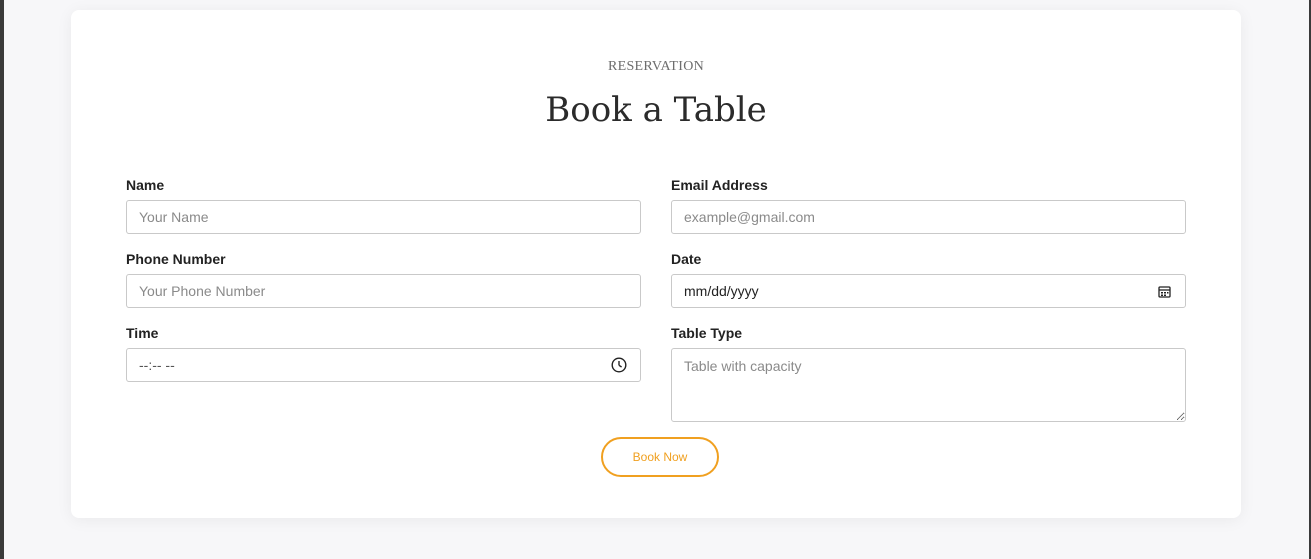  Describe the element at coordinates (157, 365) in the screenshot. I see `time-value: --:-- --` at that location.